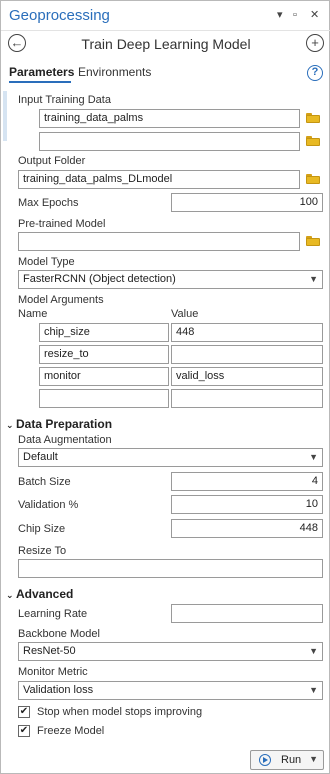  What do you see at coordinates (45, 594) in the screenshot?
I see `advanced-header: Advanced` at bounding box center [45, 594].